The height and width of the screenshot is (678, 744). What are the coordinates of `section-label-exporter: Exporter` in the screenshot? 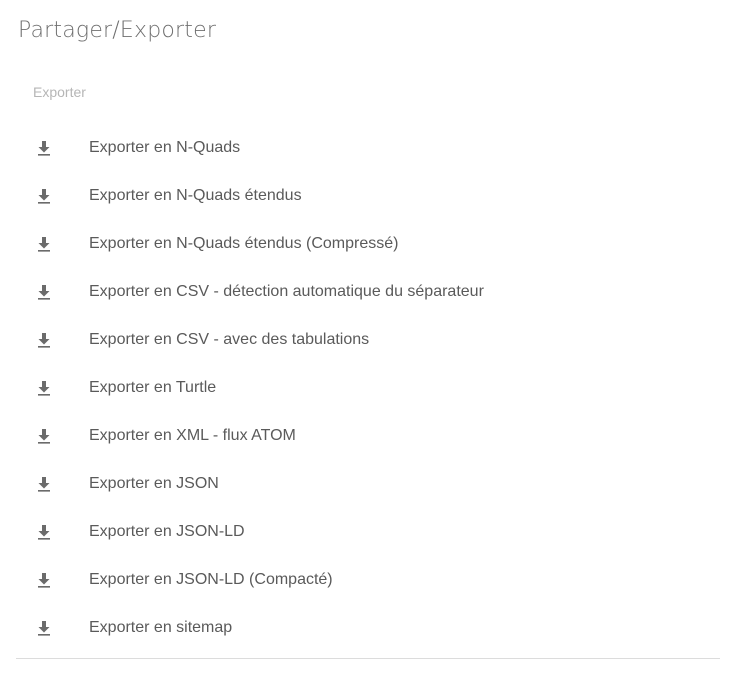 It's located at (59, 92).